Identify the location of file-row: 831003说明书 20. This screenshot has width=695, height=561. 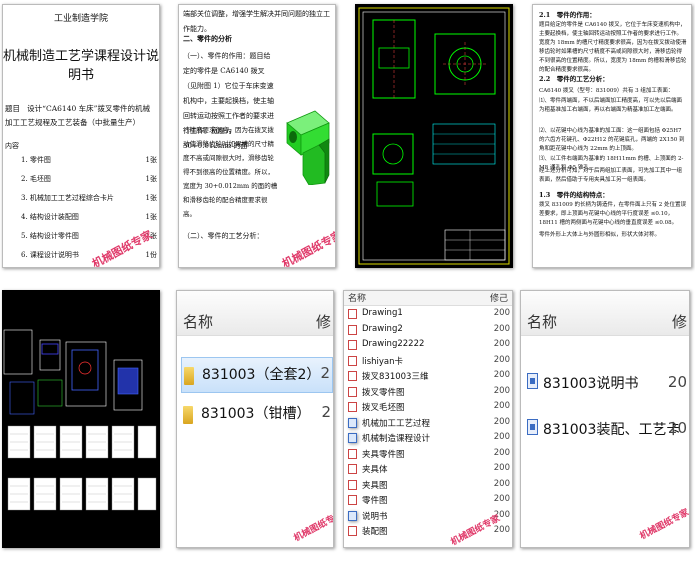
(607, 383).